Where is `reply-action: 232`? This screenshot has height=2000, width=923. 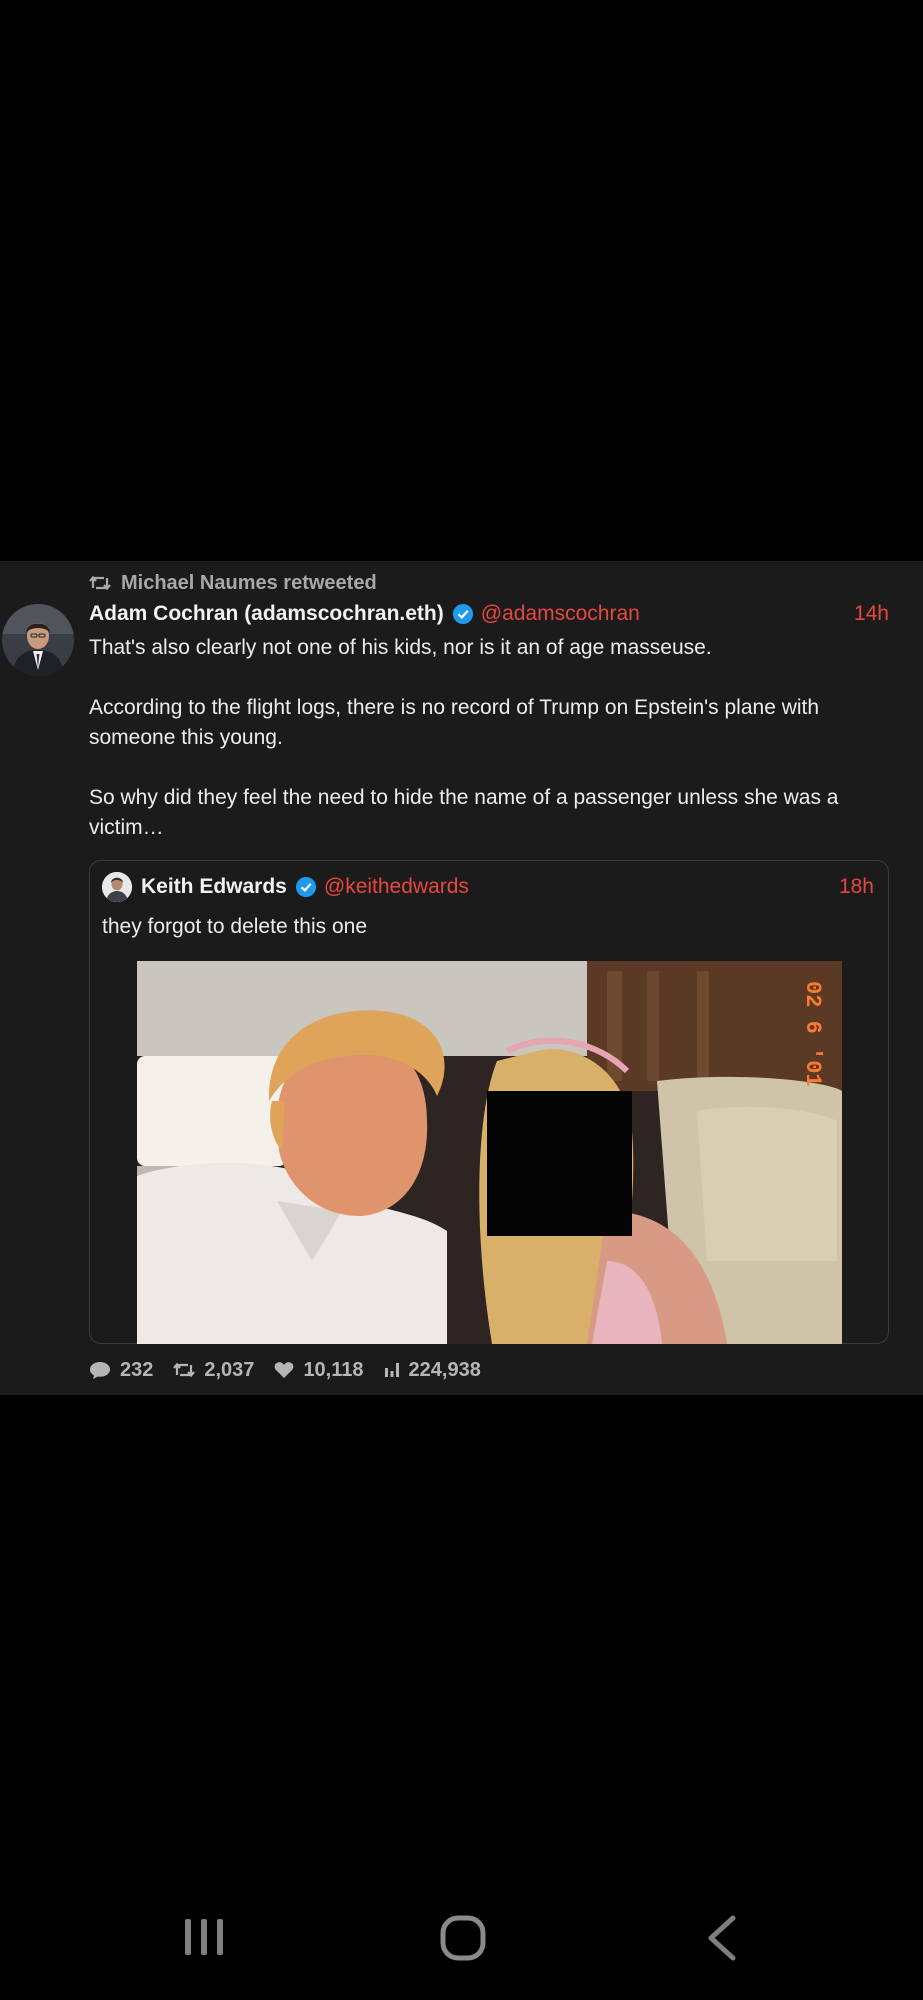 reply-action: 232 is located at coordinates (121, 1370).